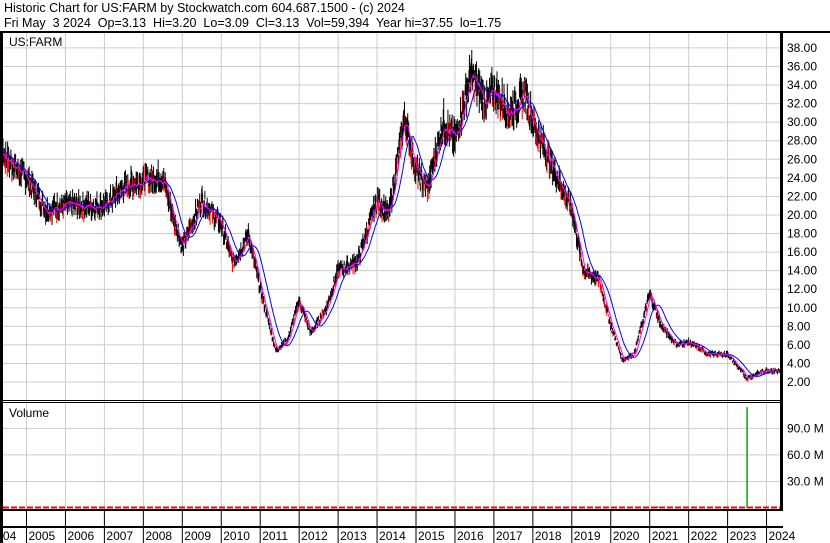 The height and width of the screenshot is (543, 830). What do you see at coordinates (587, 536) in the screenshot?
I see `year-label: 2019` at bounding box center [587, 536].